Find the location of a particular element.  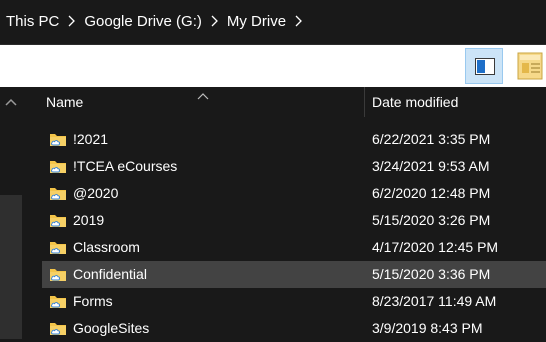

navigation-pane is located at coordinates (11, 213).